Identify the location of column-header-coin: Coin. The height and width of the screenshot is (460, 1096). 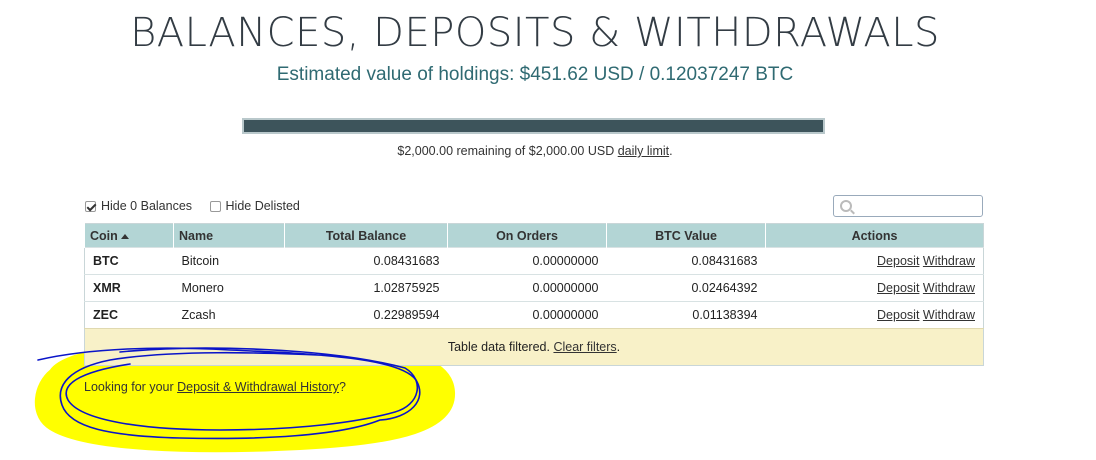
(129, 235).